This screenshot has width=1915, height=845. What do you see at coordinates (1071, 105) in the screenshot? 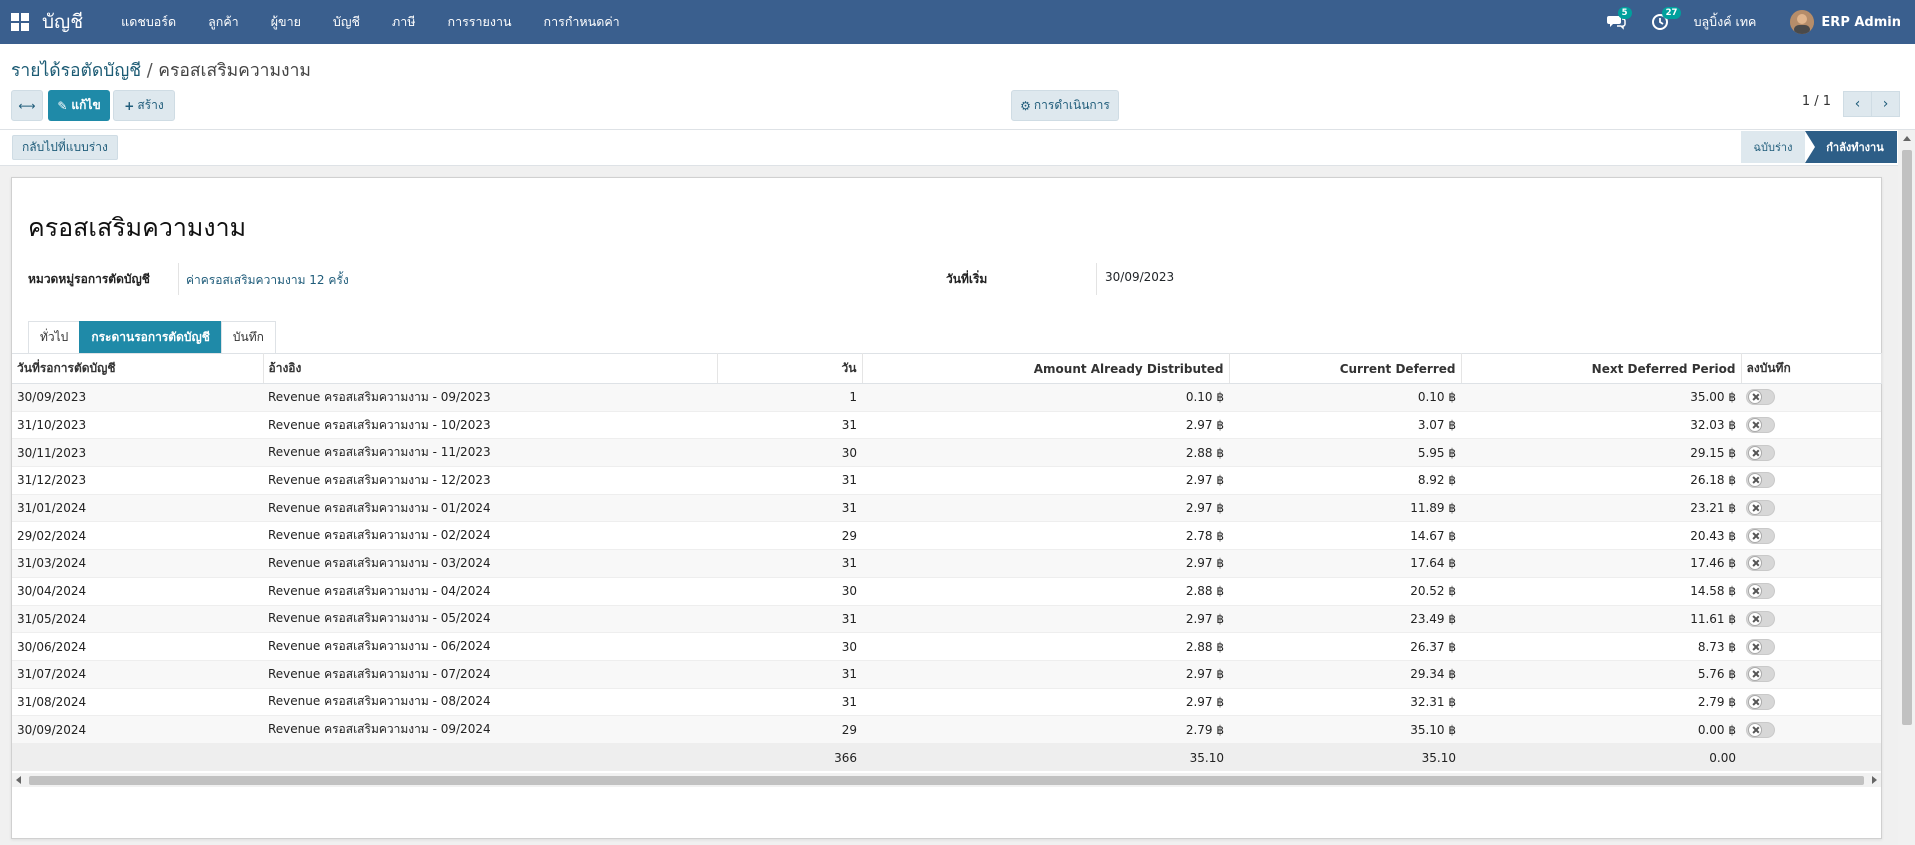
I see `action-label: การดำเนินการ` at bounding box center [1071, 105].